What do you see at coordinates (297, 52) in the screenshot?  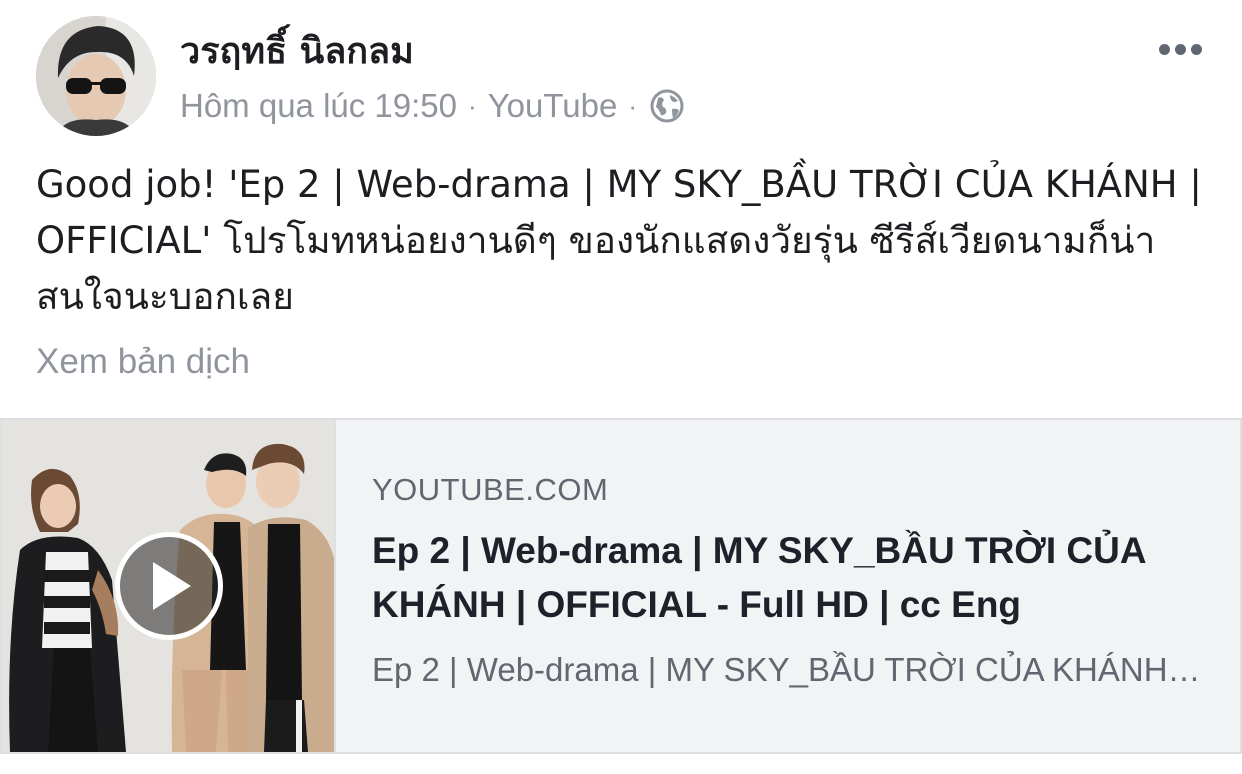 I see `author-name: วรฤทธิ์ นิลกลม` at bounding box center [297, 52].